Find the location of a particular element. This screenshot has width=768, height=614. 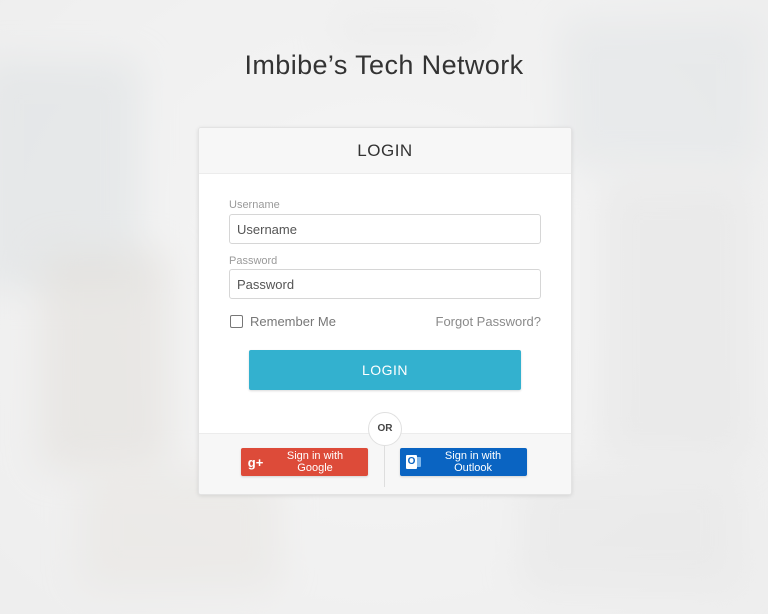

login-button: LOGIN is located at coordinates (385, 370).